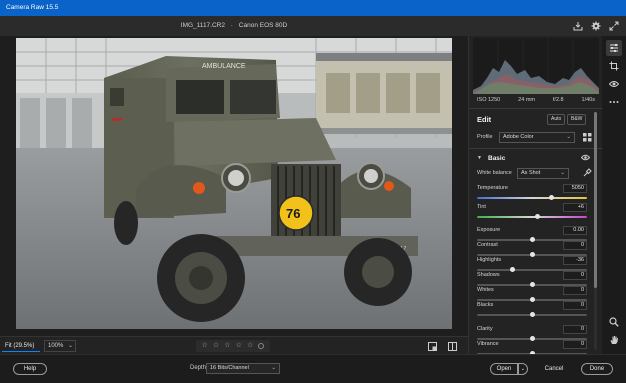 The width and height of the screenshot is (626, 383). What do you see at coordinates (614, 340) in the screenshot?
I see `hand-icon` at bounding box center [614, 340].